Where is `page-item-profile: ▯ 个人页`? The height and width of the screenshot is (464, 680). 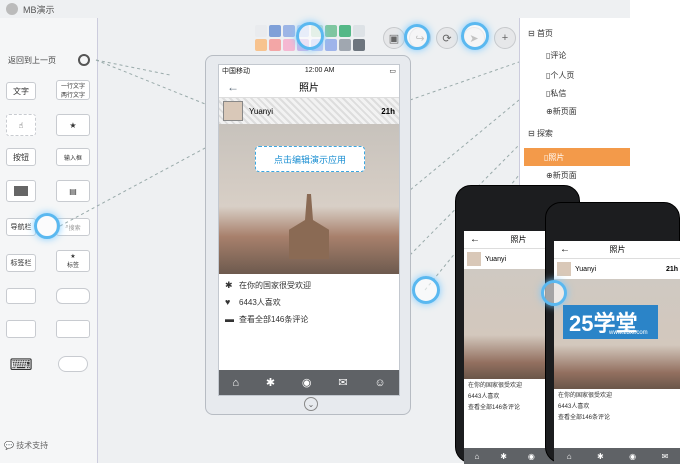 page-item-profile: ▯ 个人页 is located at coordinates (560, 75).